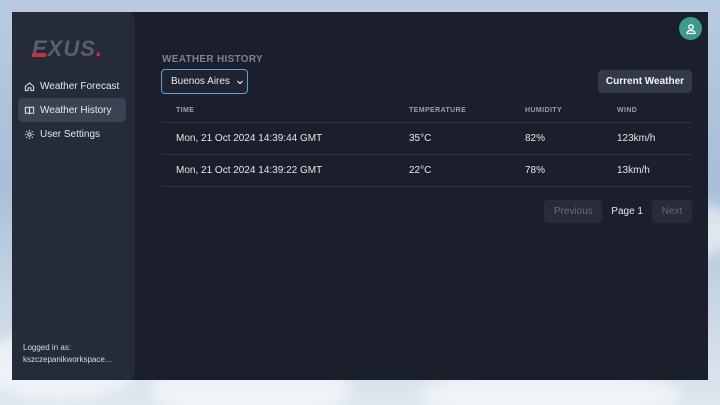 The image size is (720, 405). What do you see at coordinates (557, 138) in the screenshot?
I see `cell-humidity: 82%` at bounding box center [557, 138].